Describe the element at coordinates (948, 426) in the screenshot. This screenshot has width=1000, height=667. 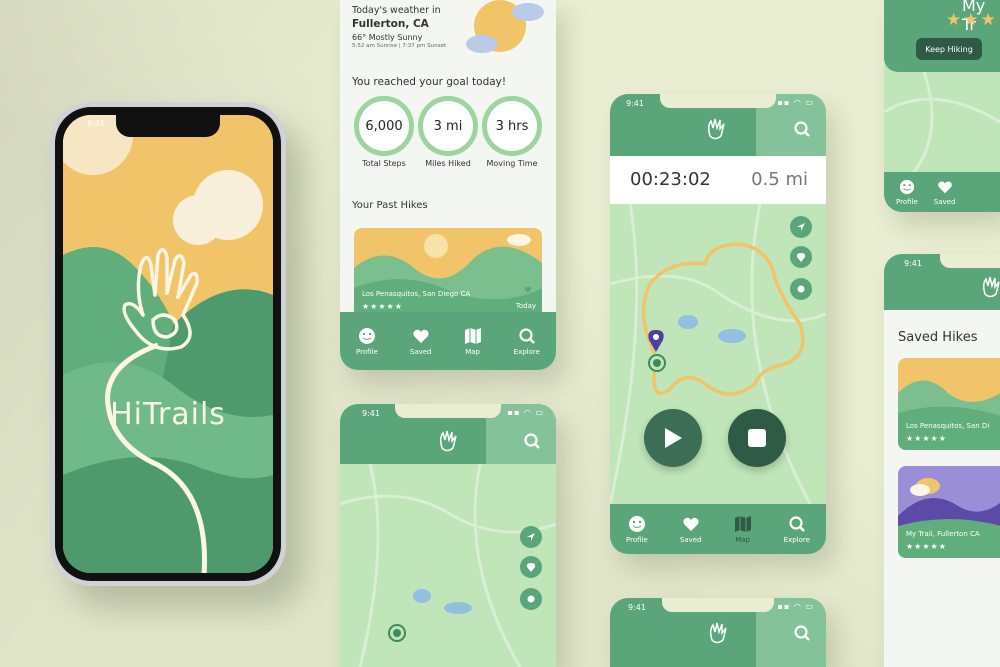
I see `saved-hike-name: Los Penasquitos, San Di` at that location.